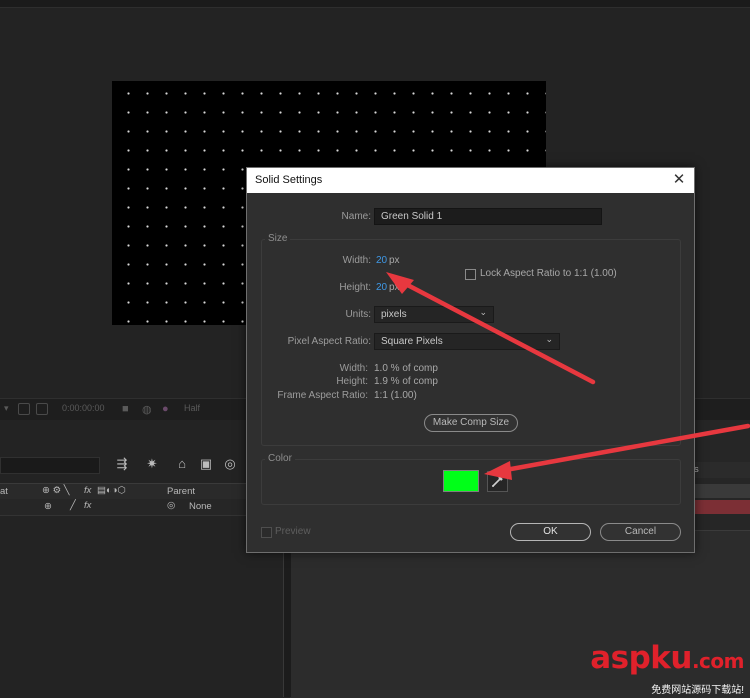 The image size is (750, 698). I want to click on arrow-to-width, so click(495, 331).